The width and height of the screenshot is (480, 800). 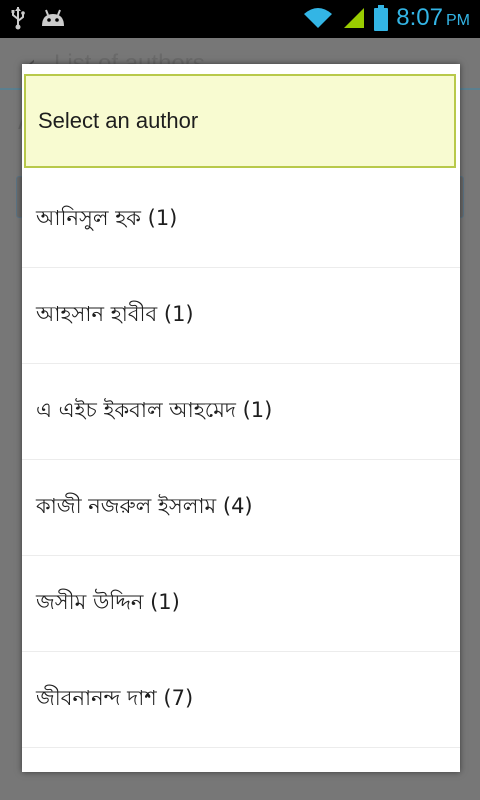 What do you see at coordinates (115, 698) in the screenshot?
I see `author-label: জীবনানন্দ দাশ (7)` at bounding box center [115, 698].